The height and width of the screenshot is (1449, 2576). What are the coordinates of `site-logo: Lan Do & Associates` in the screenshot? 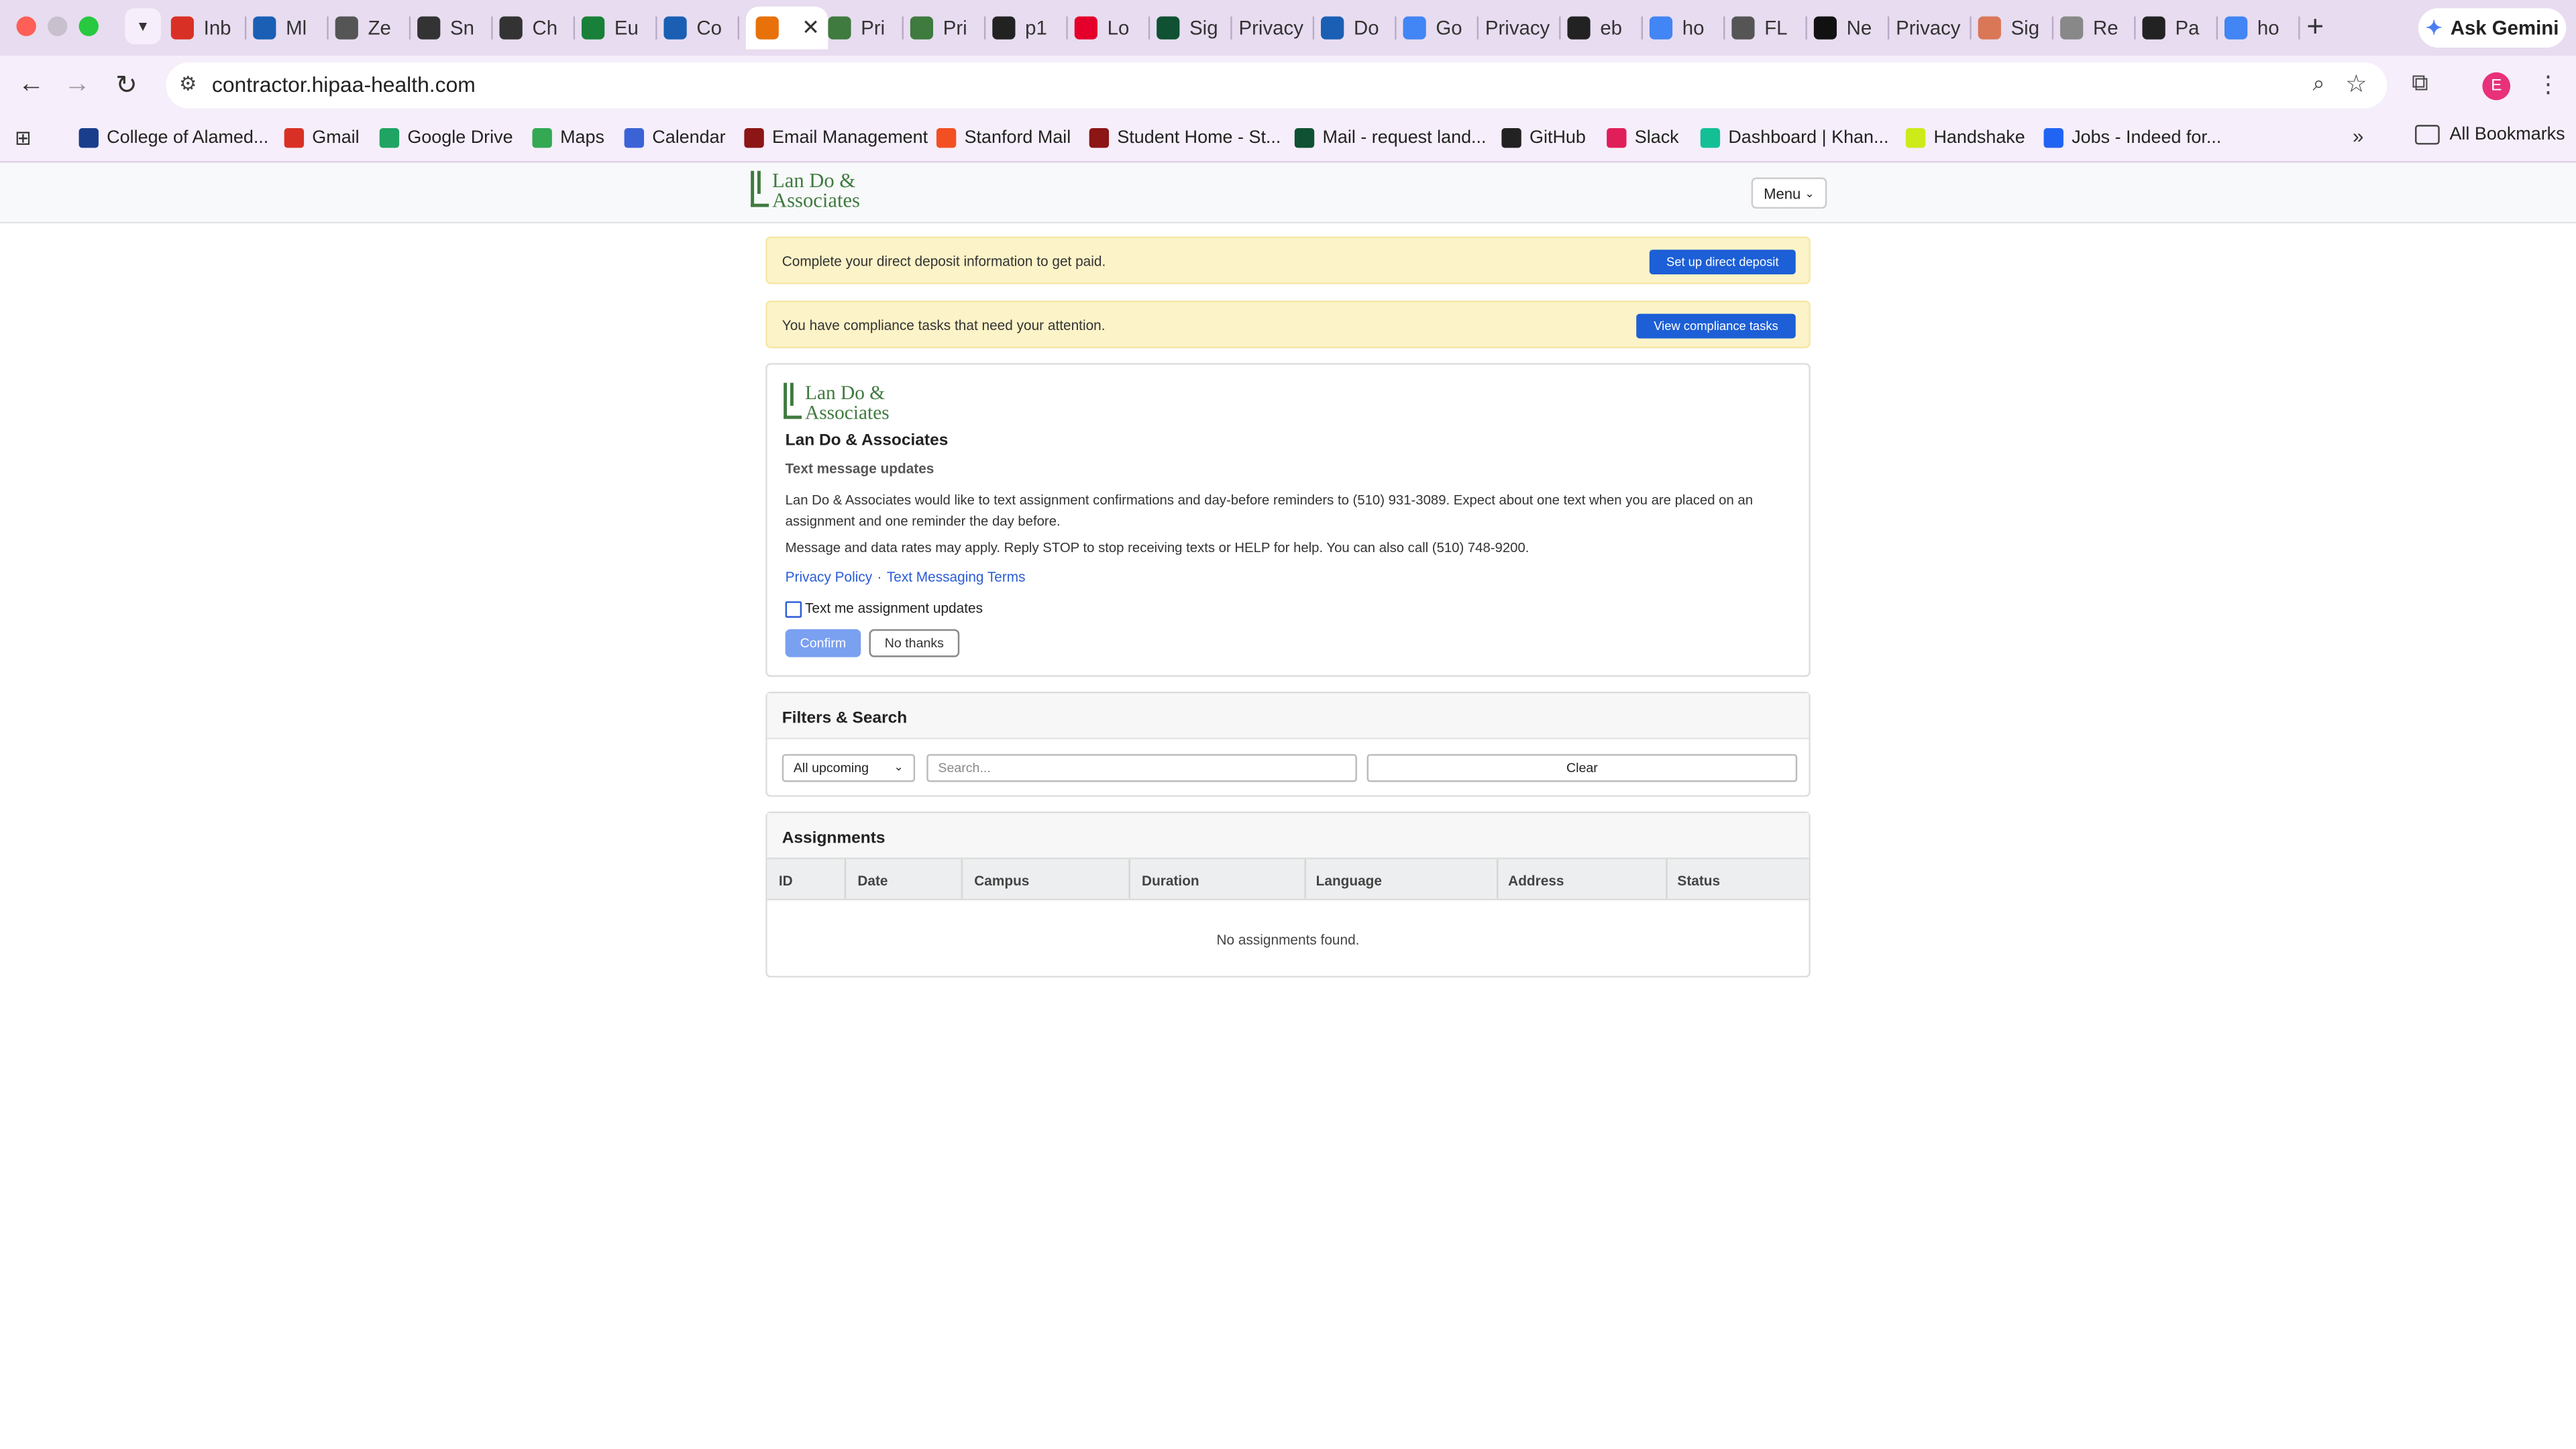 It's located at (805, 190).